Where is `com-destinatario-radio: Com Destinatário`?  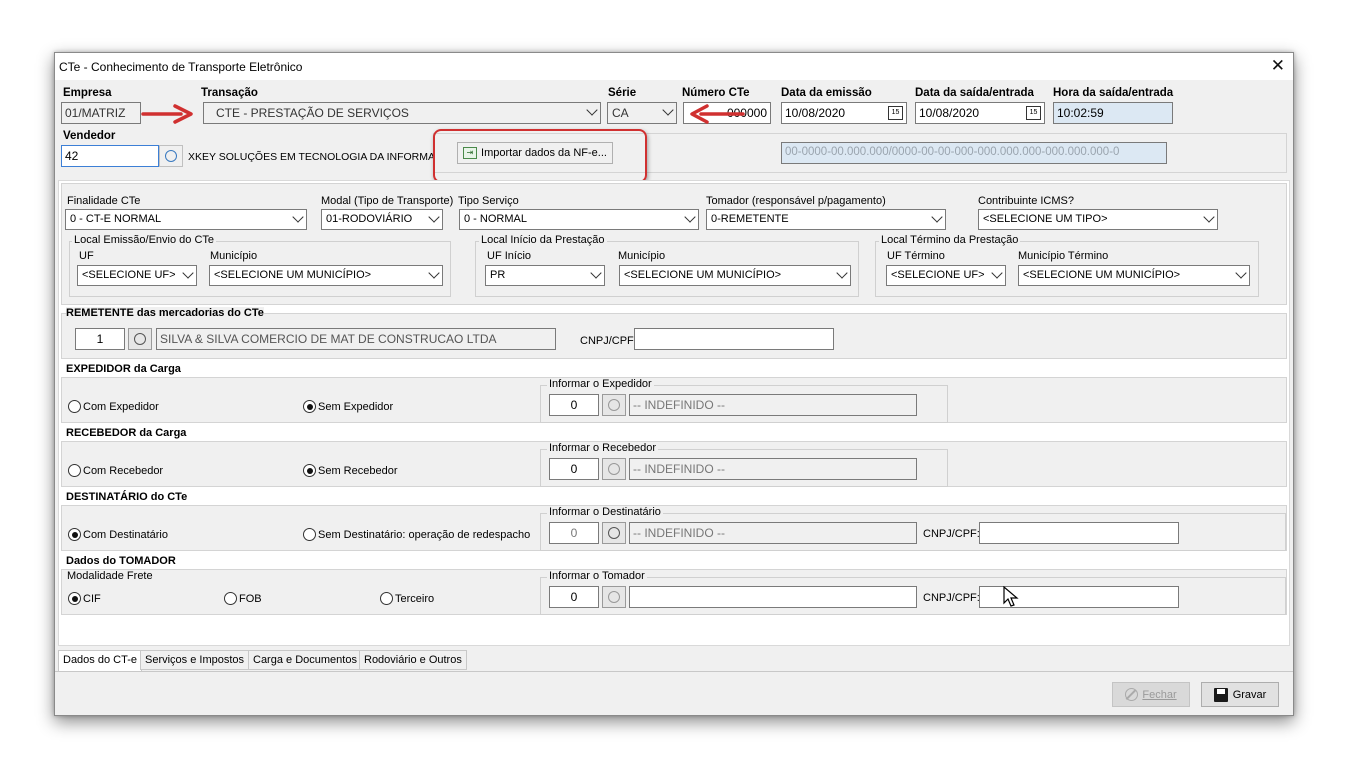 com-destinatario-radio: Com Destinatário is located at coordinates (118, 534).